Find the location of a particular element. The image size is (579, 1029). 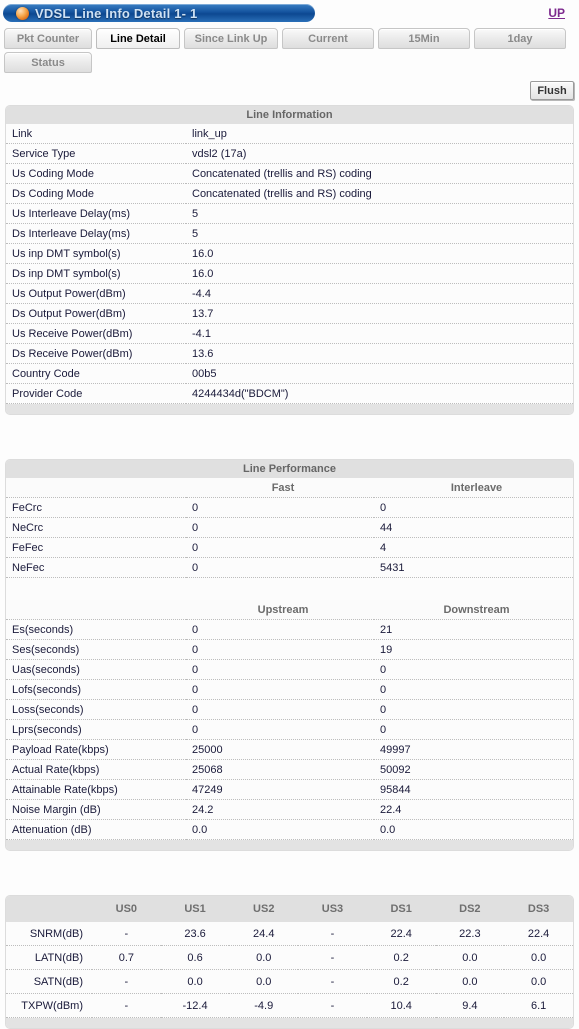

row-value-upstream: 47249 is located at coordinates (280, 789).